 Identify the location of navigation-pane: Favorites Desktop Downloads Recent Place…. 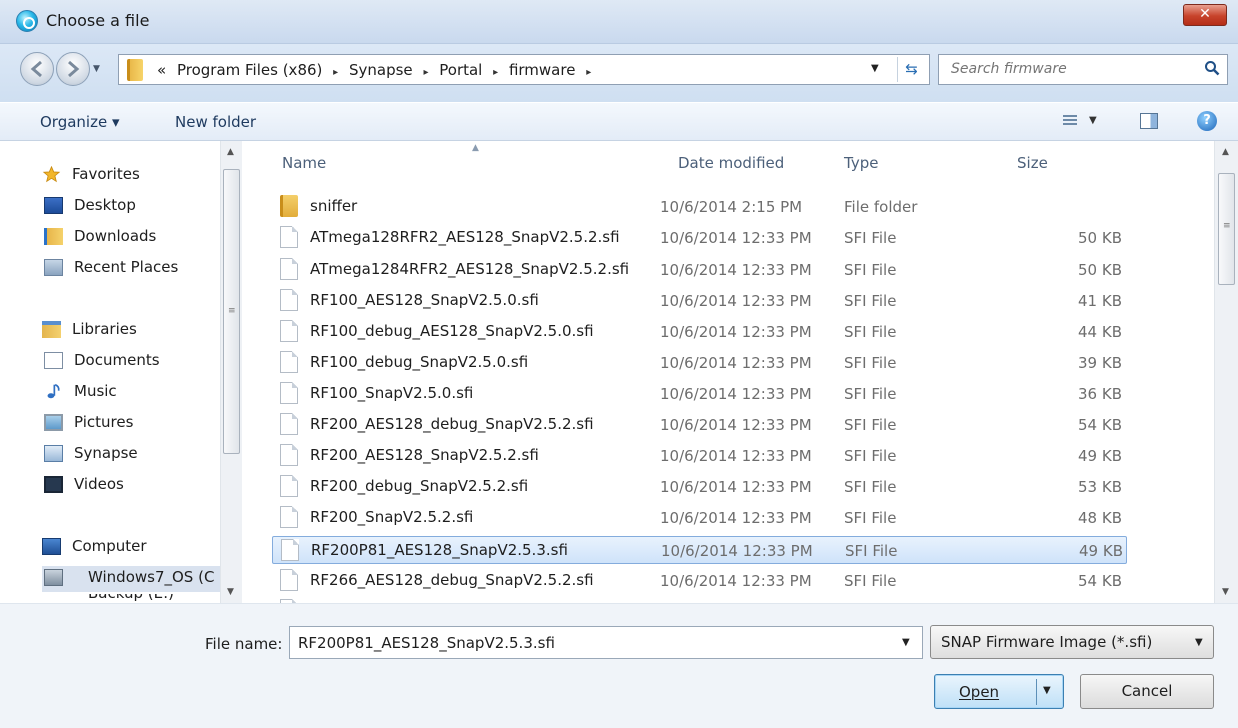
(126, 372).